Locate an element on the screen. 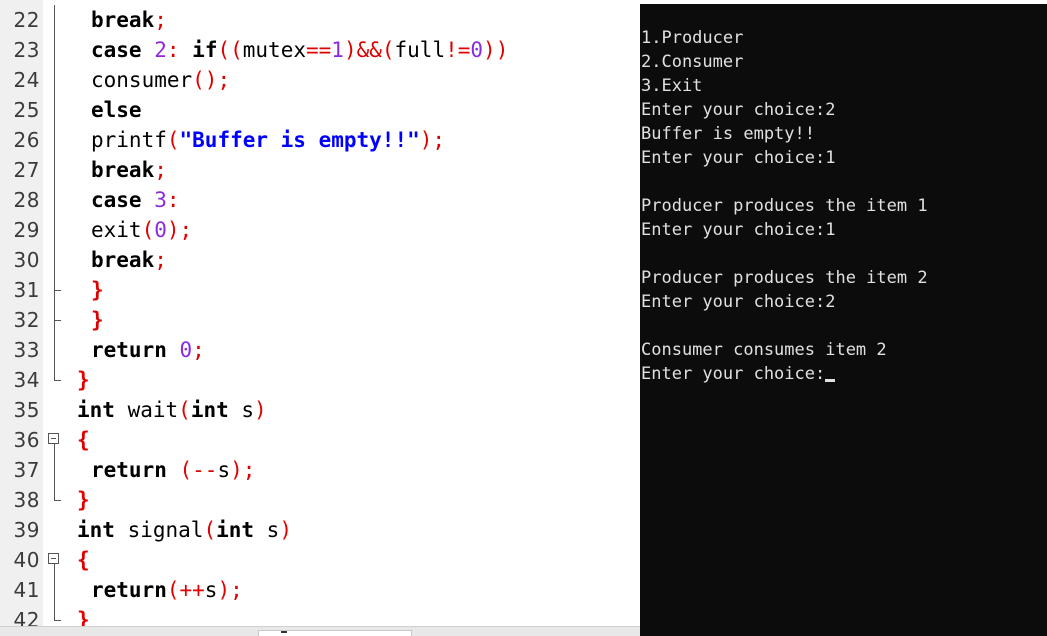 Image resolution: width=1047 pixels, height=636 pixels. text-cursor is located at coordinates (830, 380).